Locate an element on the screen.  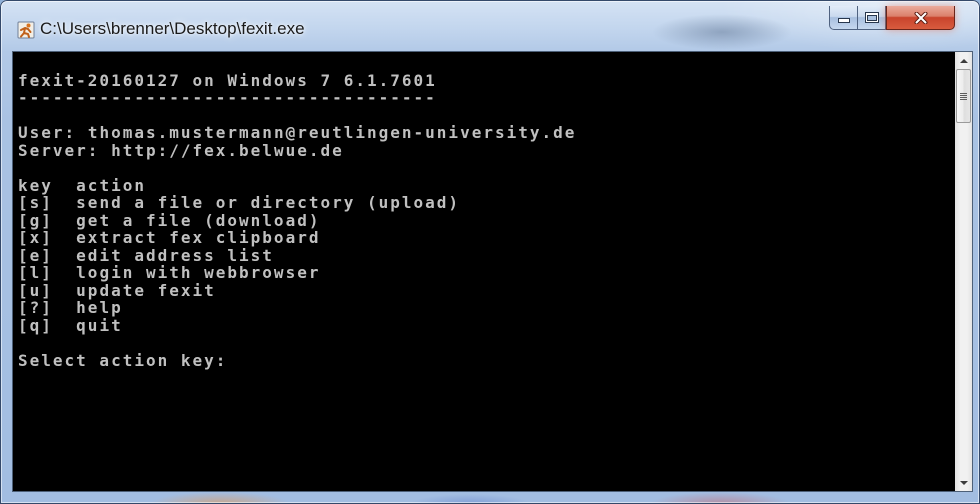
menu-item-login: [l] login with webbrowser is located at coordinates (486, 273).